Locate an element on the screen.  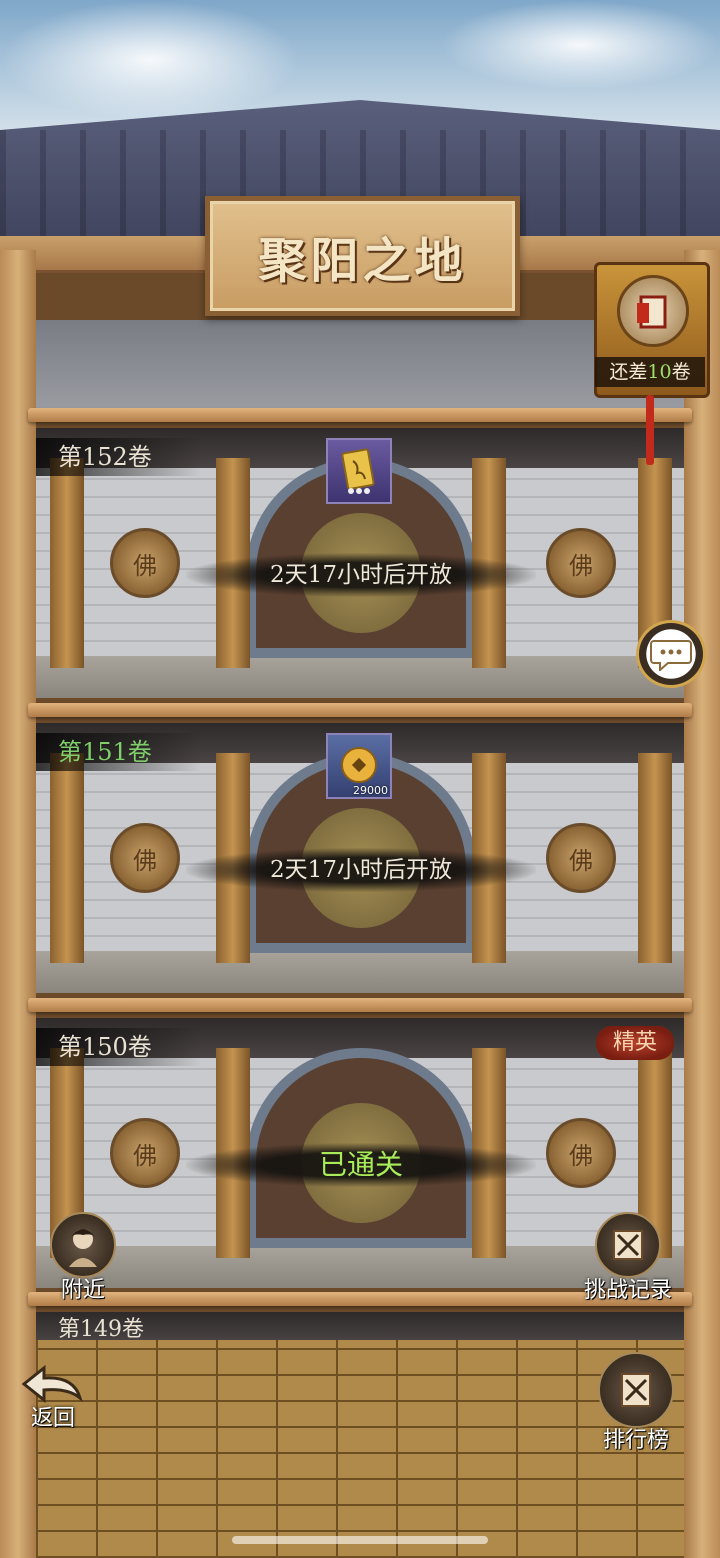
remaining-volumes-text: 还差10卷 is located at coordinates (650, 372).